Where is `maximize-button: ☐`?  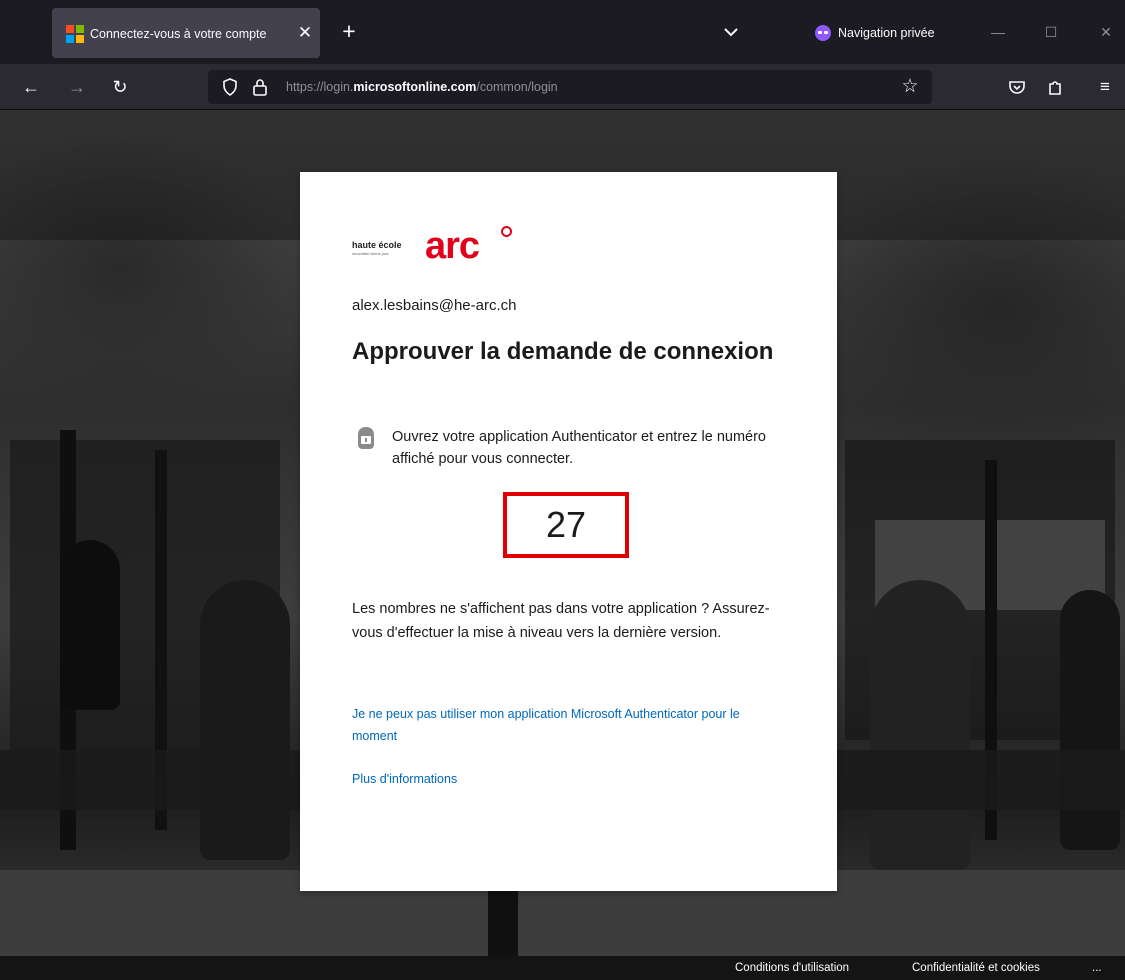
maximize-button: ☐ is located at coordinates (1051, 32).